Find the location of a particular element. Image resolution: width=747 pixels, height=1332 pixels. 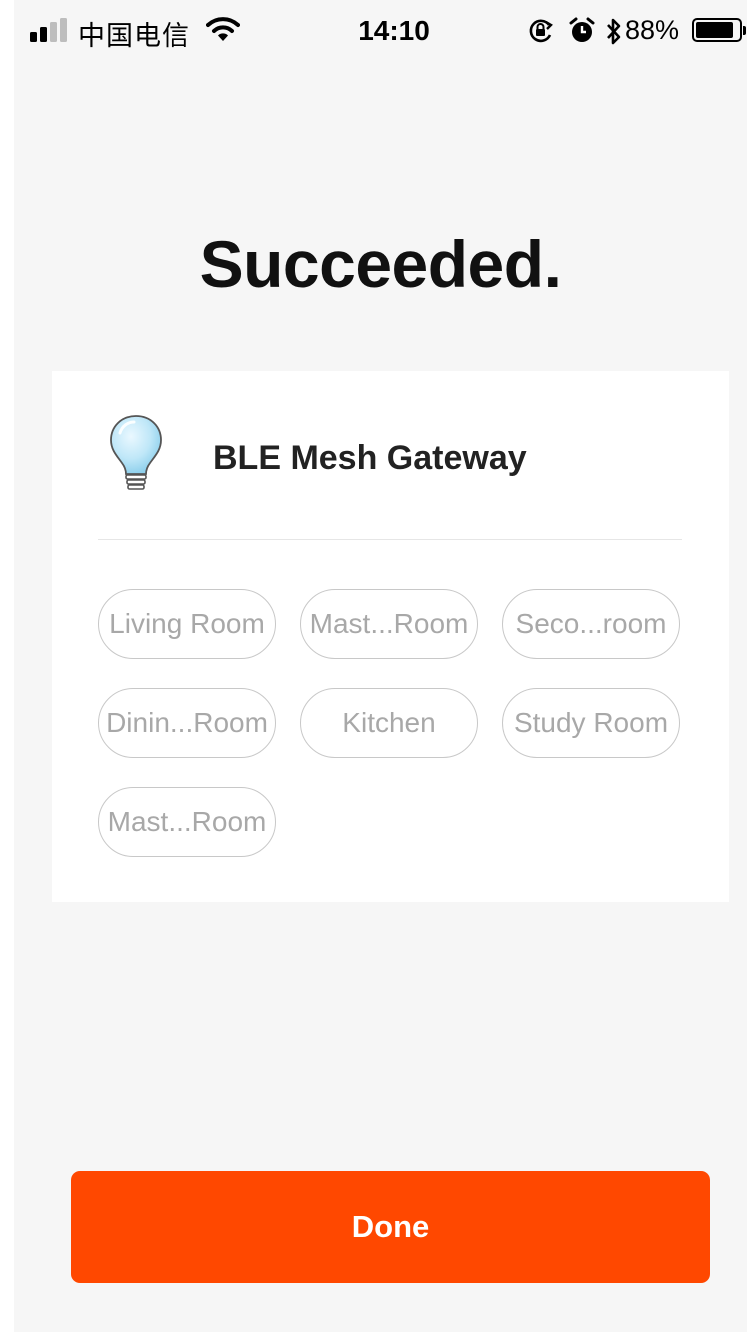

status-time: 14:10 is located at coordinates (394, 30).